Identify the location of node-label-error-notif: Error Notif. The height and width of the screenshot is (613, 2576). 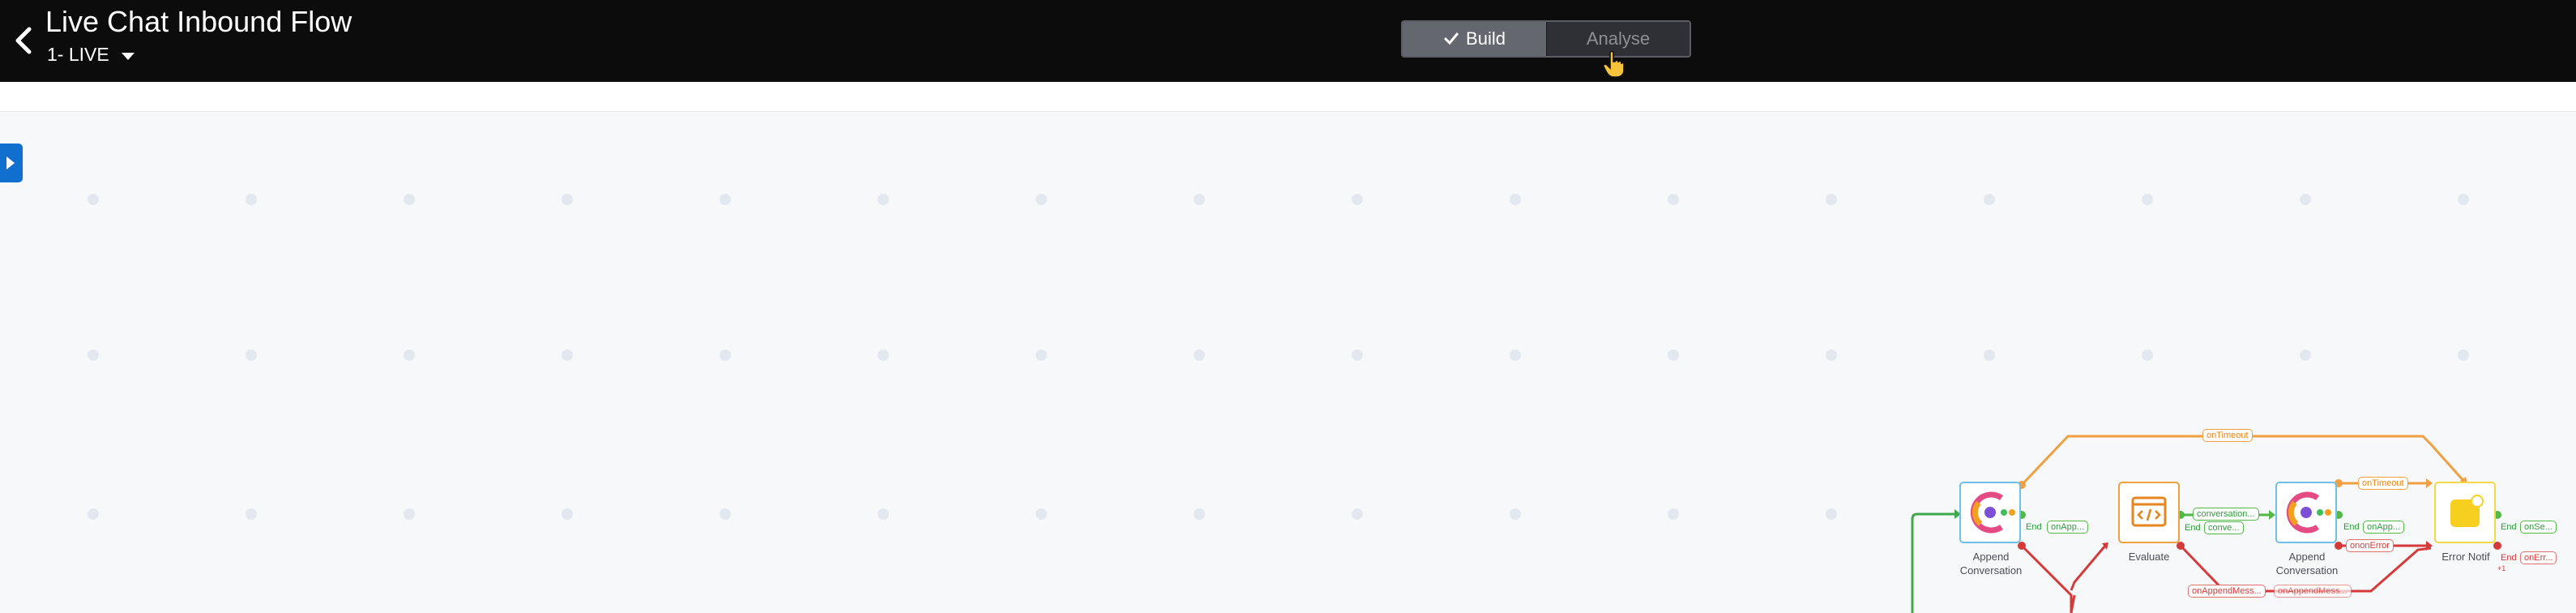
(2465, 557).